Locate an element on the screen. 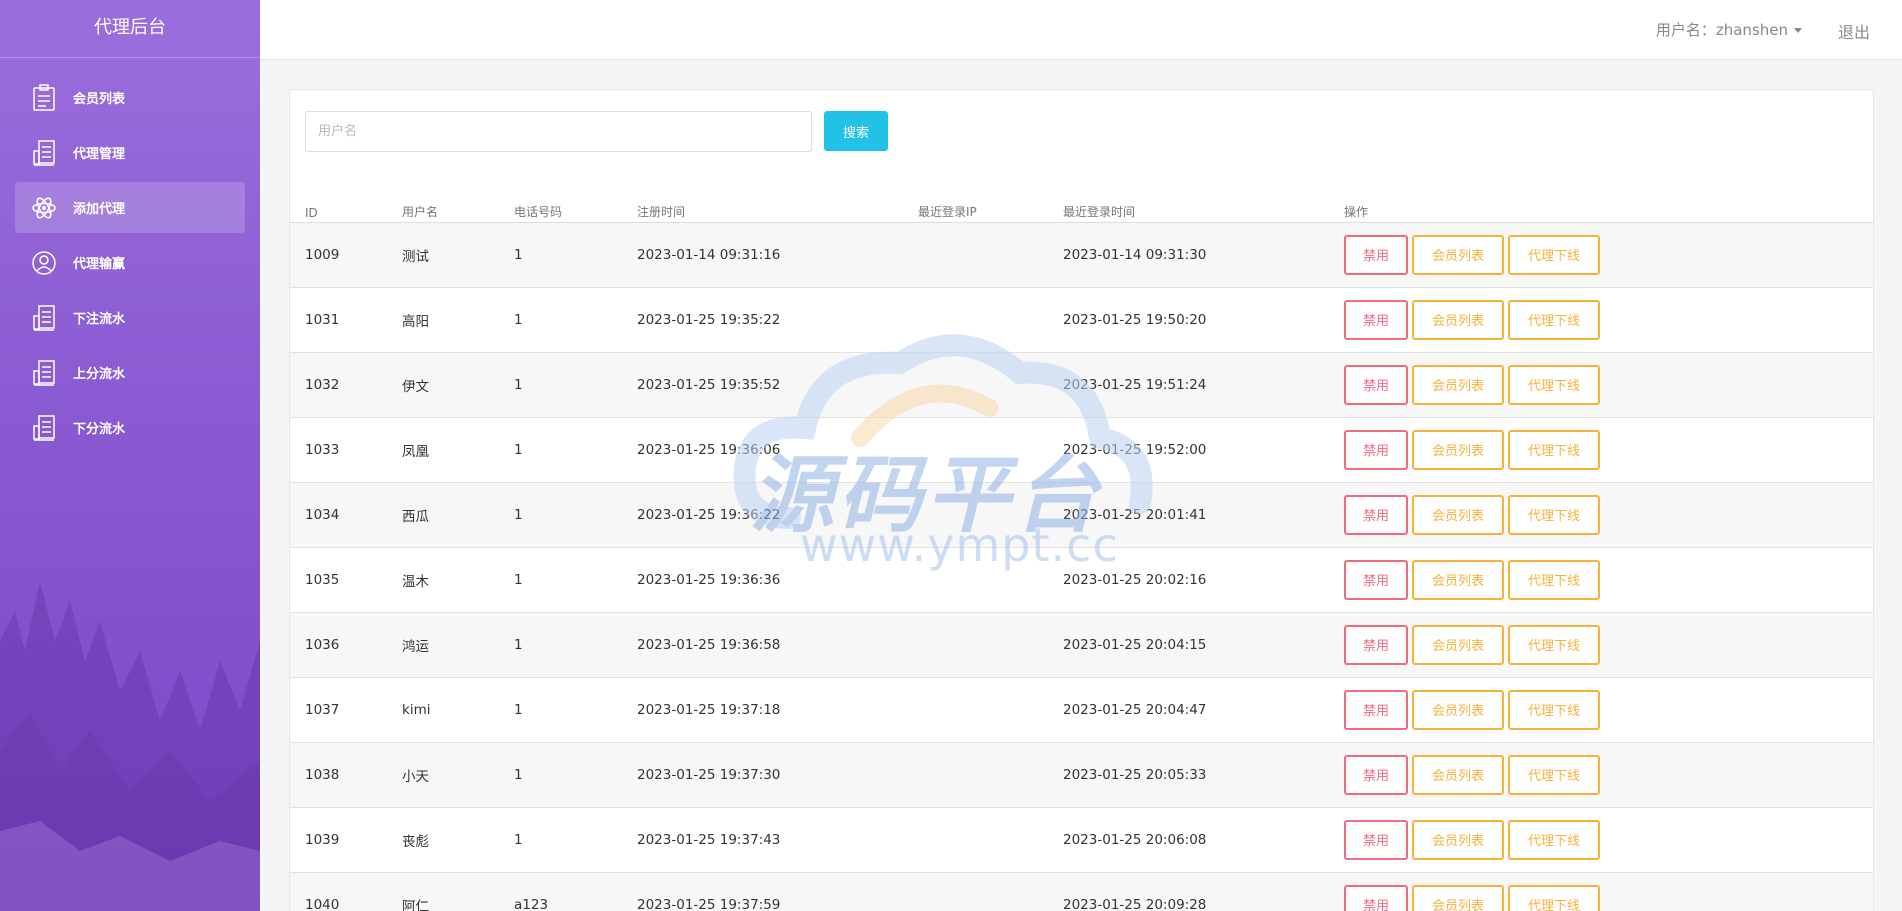 This screenshot has height=911, width=1902. cell-id: 1009 is located at coordinates (338, 255).